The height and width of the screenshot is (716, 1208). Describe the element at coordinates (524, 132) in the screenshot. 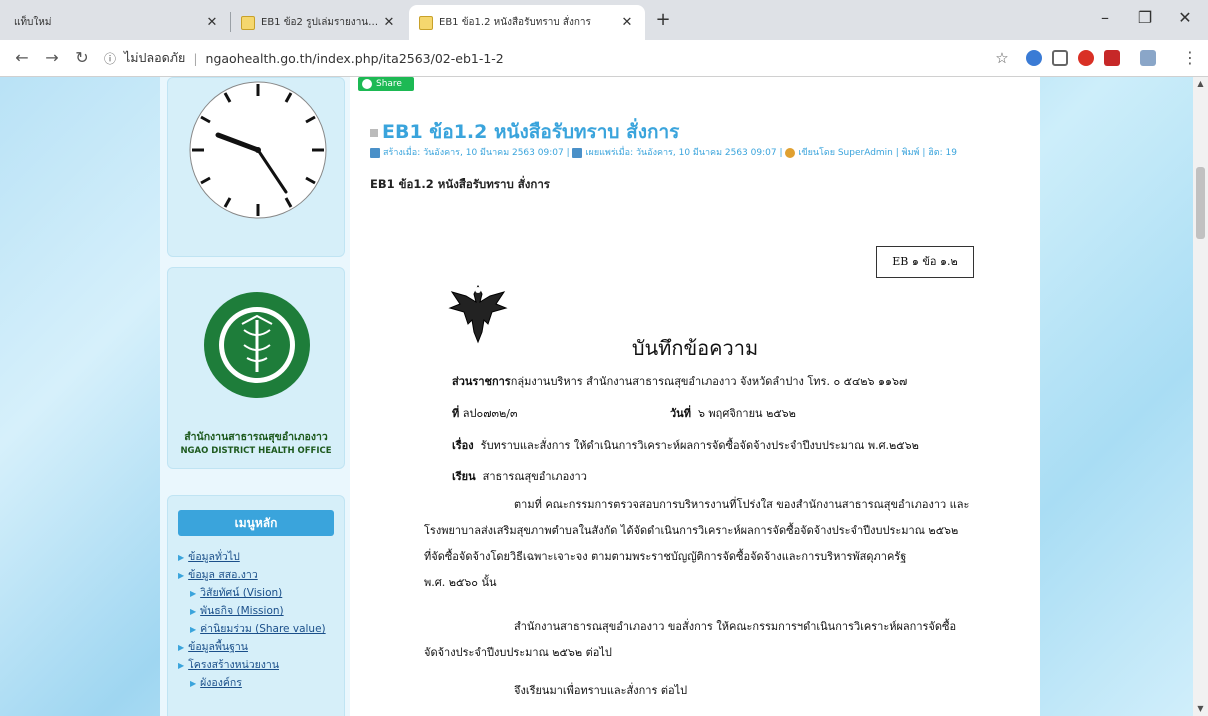

I see `article-title: EB1 ข้อ1.2 หนังสือรับทราบ สั่งการ` at that location.